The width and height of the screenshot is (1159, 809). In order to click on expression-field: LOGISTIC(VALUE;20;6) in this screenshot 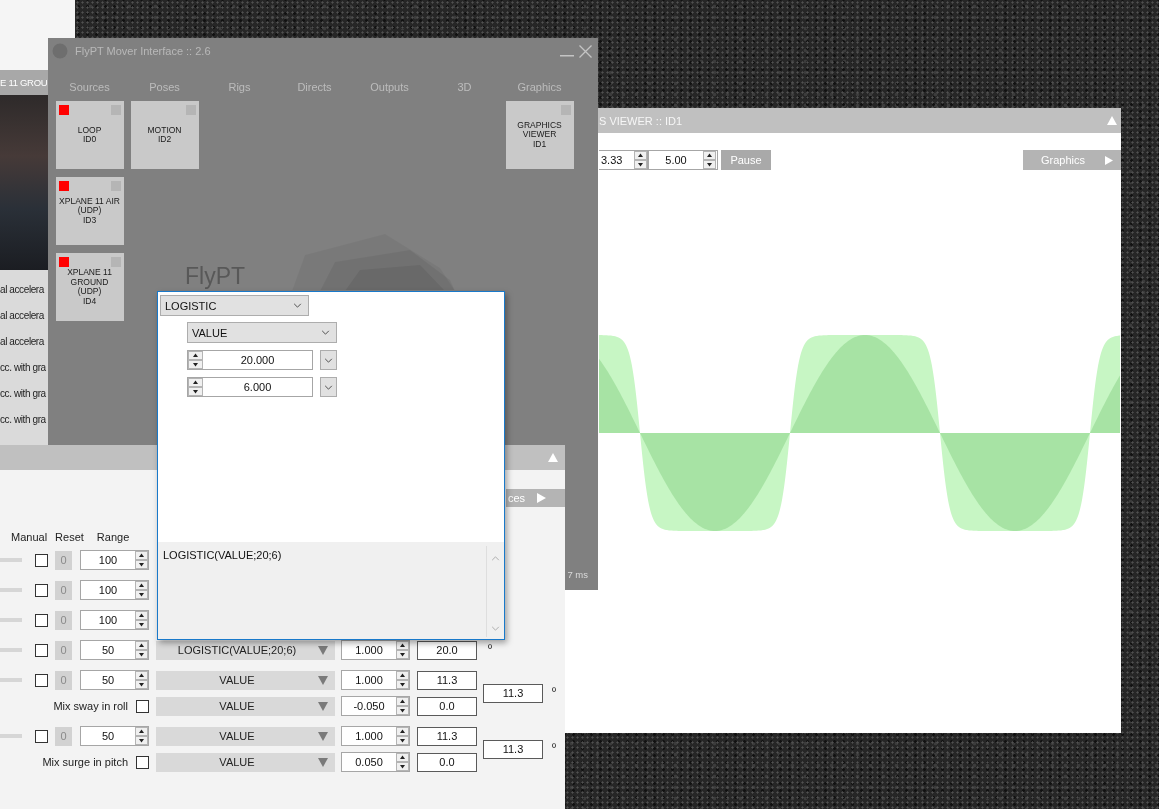, I will do `click(331, 590)`.